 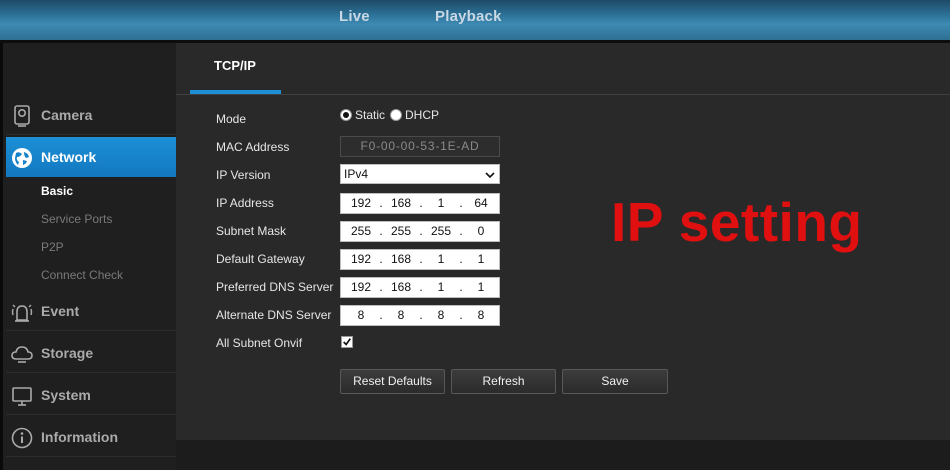 I want to click on ip-address-label: IP Address, so click(x=245, y=203).